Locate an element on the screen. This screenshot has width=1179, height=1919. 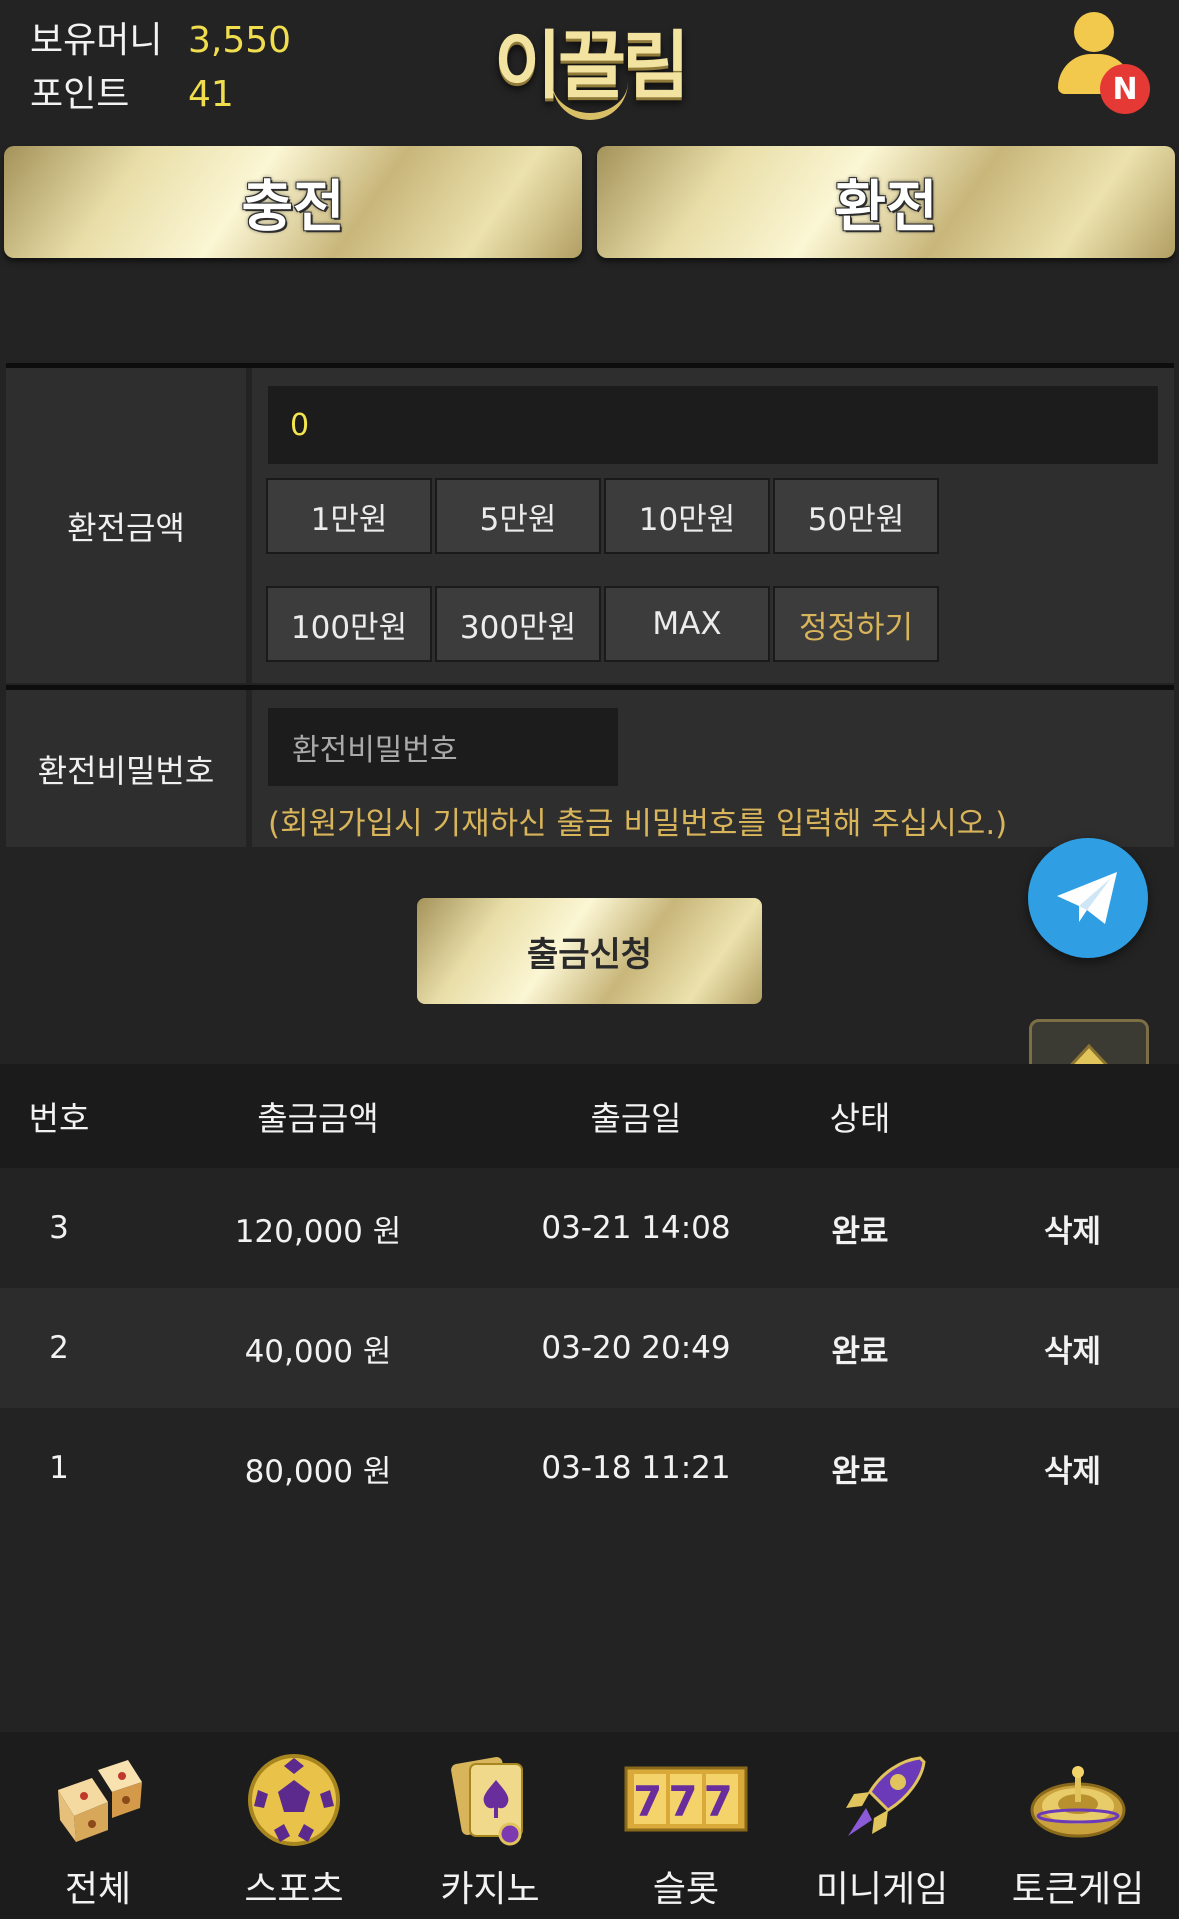
bottom-navigation: 전체 스포츠 카지노 777 슬롯 미니게임 토큰게임 is located at coordinates (589, 1825).